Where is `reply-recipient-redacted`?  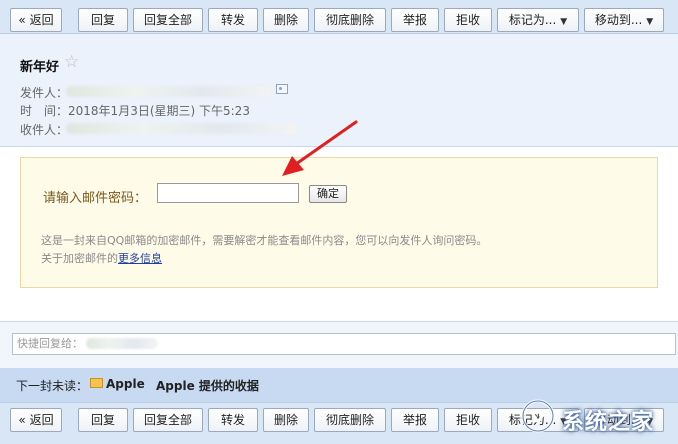 reply-recipient-redacted is located at coordinates (122, 343).